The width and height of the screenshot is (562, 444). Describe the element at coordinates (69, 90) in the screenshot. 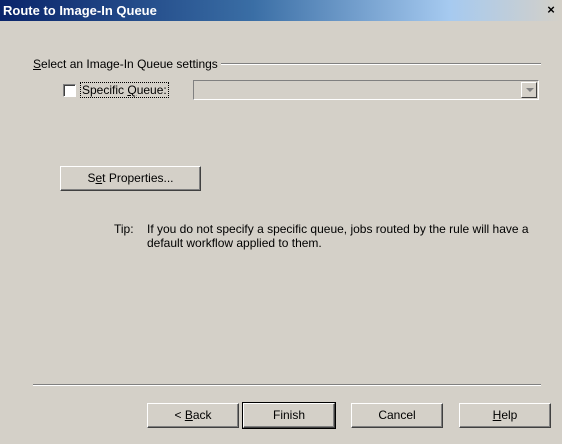

I see `specific-queue-checkbox` at that location.